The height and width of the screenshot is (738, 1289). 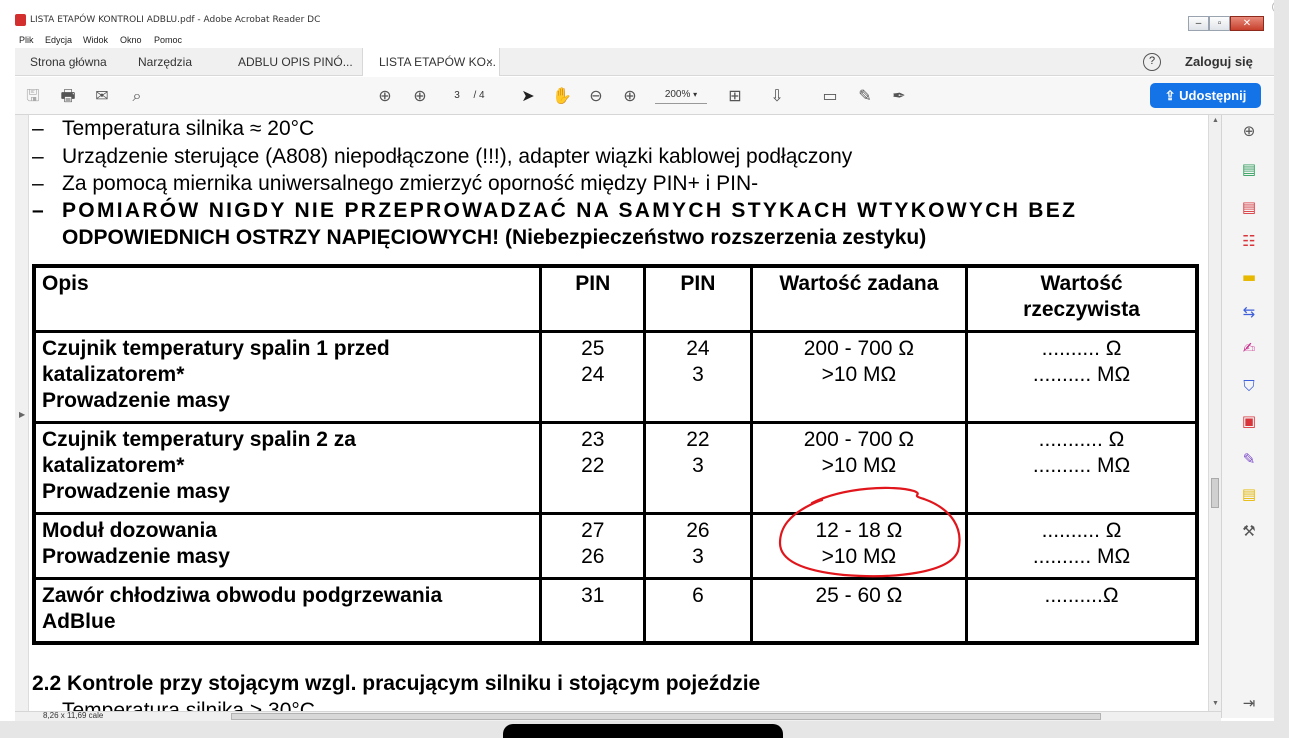 I want to click on pin-value: 3, so click(x=698, y=374).